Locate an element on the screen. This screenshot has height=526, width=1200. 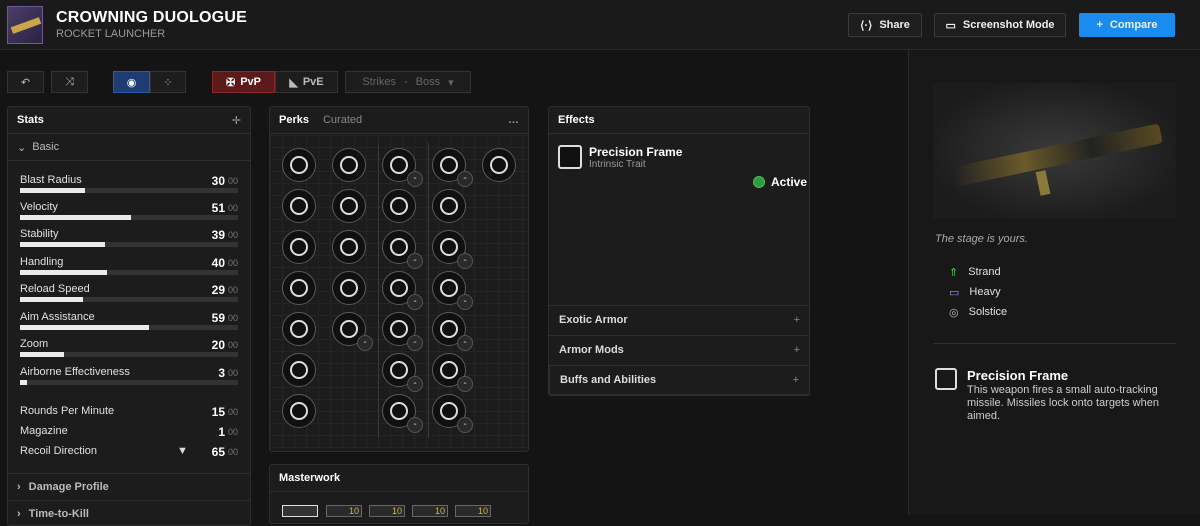
activity-select: Strikes - Boss ▾ is located at coordinates (408, 82).